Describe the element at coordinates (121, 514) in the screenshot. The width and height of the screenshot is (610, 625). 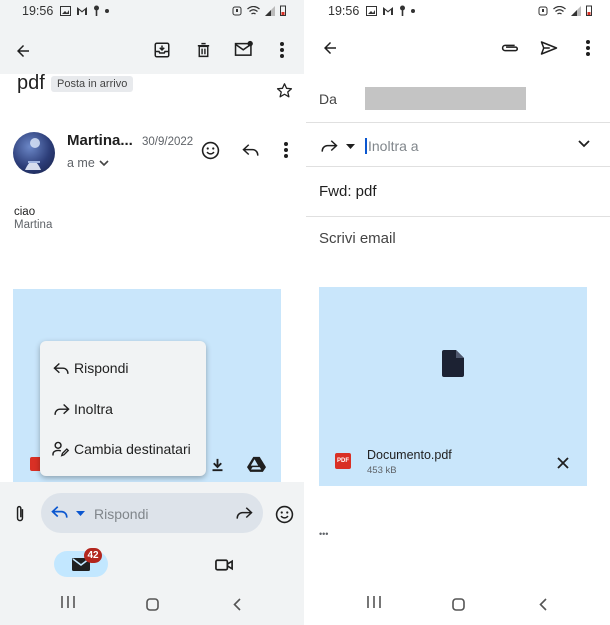
I see `reply-placeholder: Rispondi` at that location.